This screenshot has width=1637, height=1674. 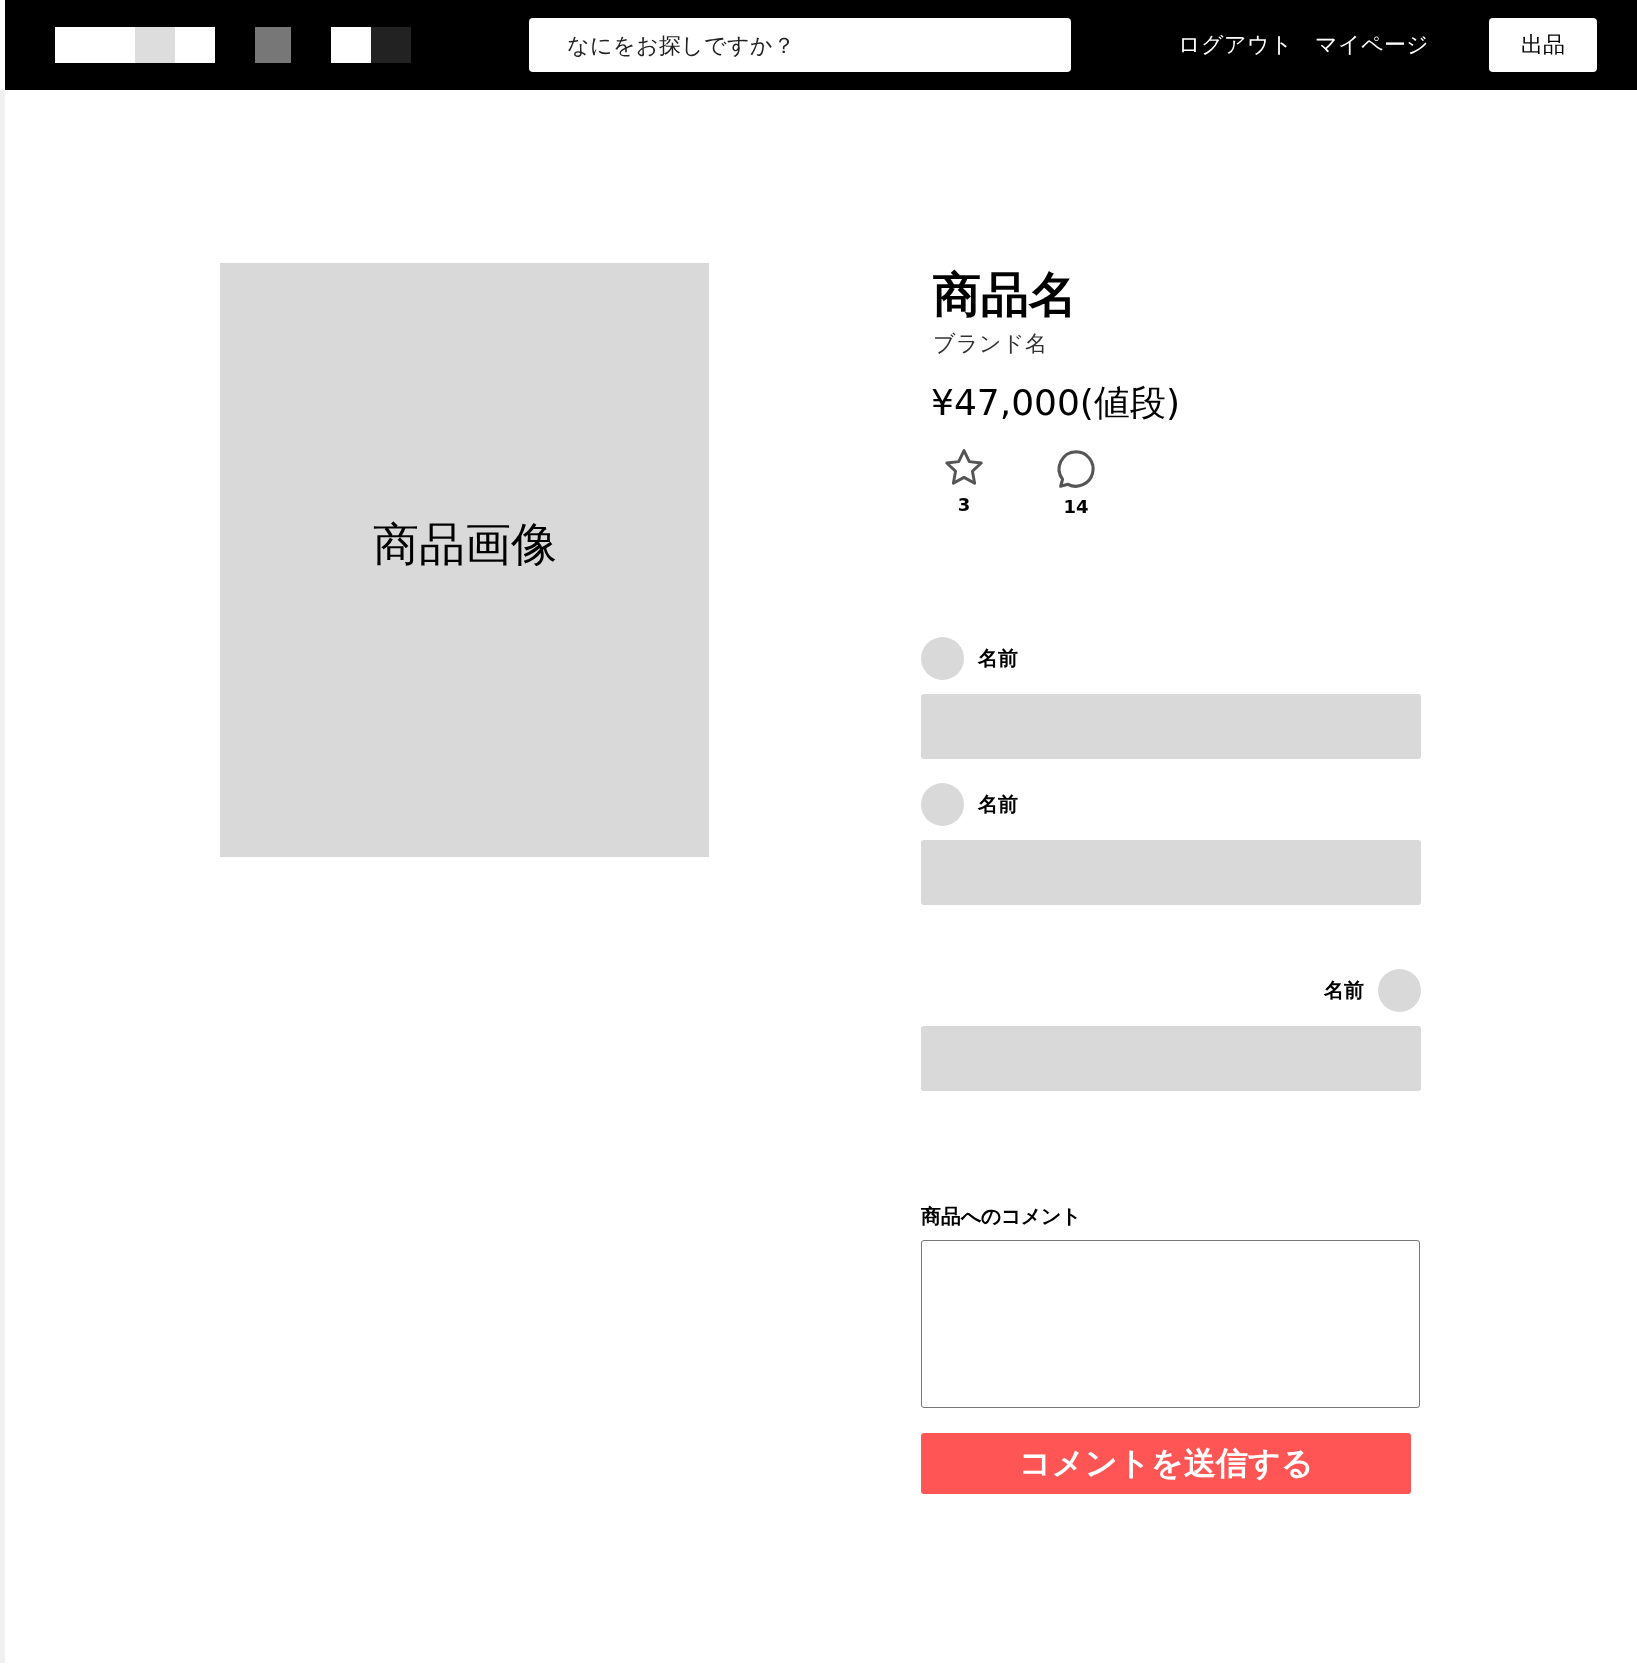 What do you see at coordinates (1372, 45) in the screenshot?
I see `nav-link: マイページ` at bounding box center [1372, 45].